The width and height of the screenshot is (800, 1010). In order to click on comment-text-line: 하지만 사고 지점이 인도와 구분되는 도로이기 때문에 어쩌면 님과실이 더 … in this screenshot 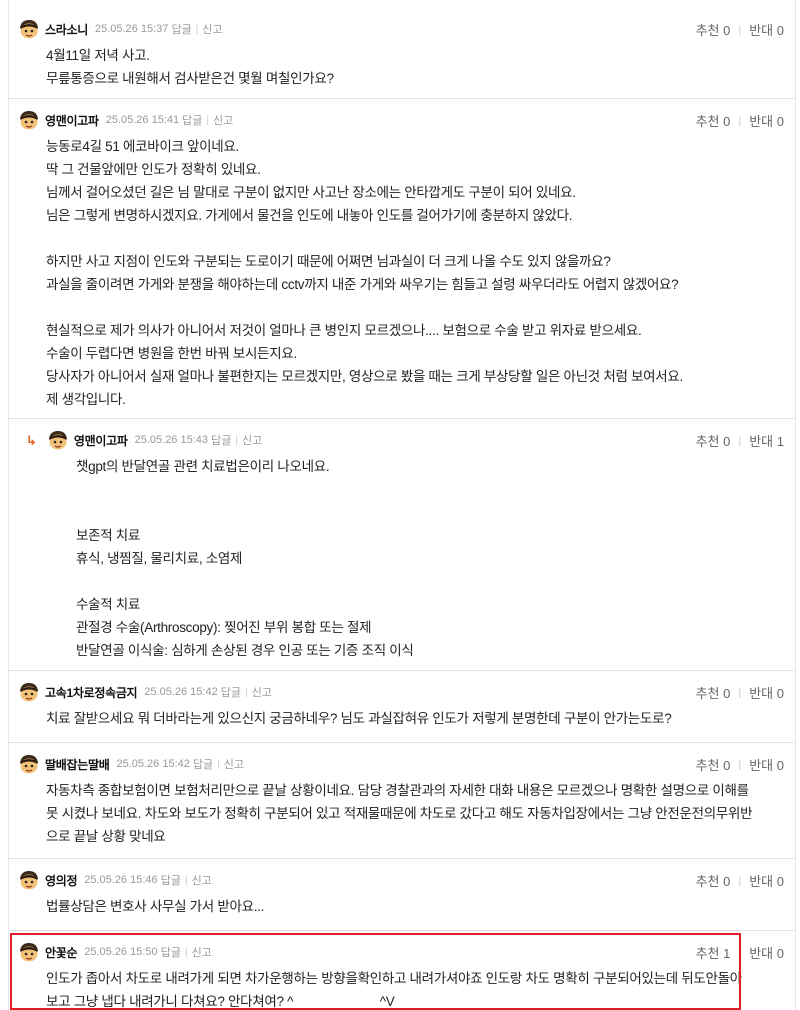, I will do `click(328, 261)`.